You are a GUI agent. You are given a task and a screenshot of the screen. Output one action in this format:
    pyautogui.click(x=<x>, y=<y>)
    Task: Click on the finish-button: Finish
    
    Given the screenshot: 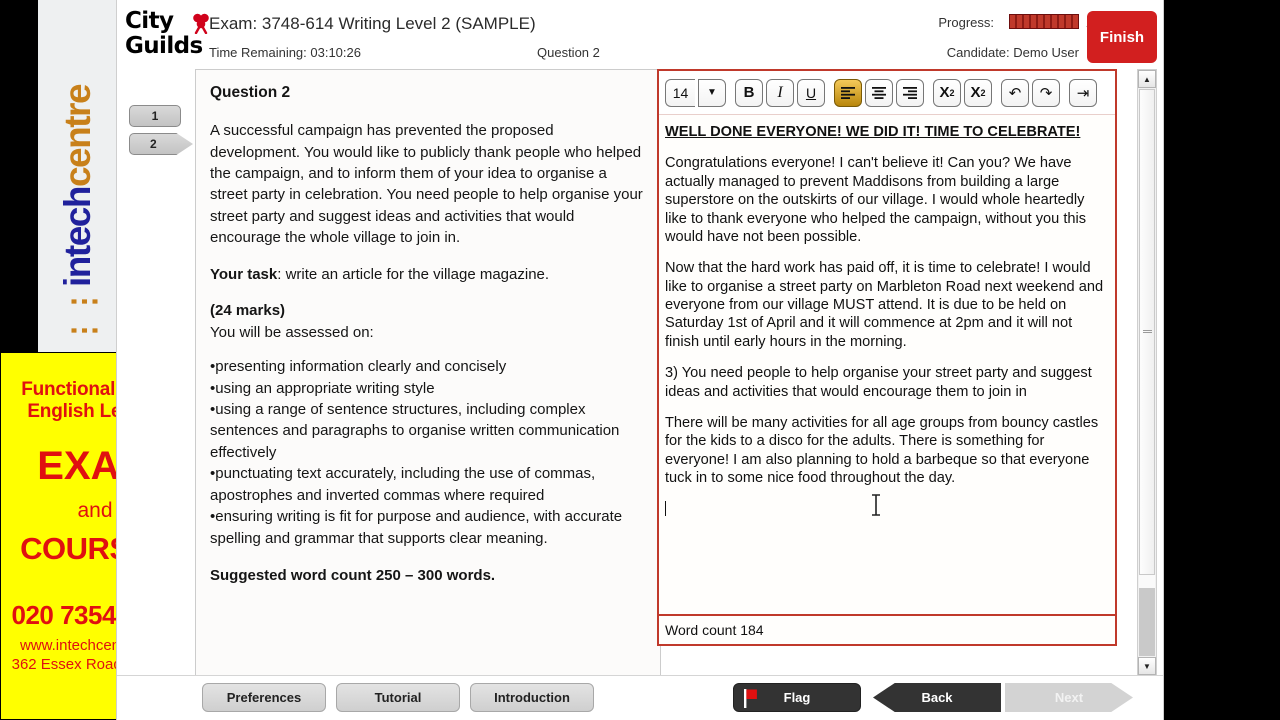 What is the action you would take?
    pyautogui.click(x=1122, y=37)
    